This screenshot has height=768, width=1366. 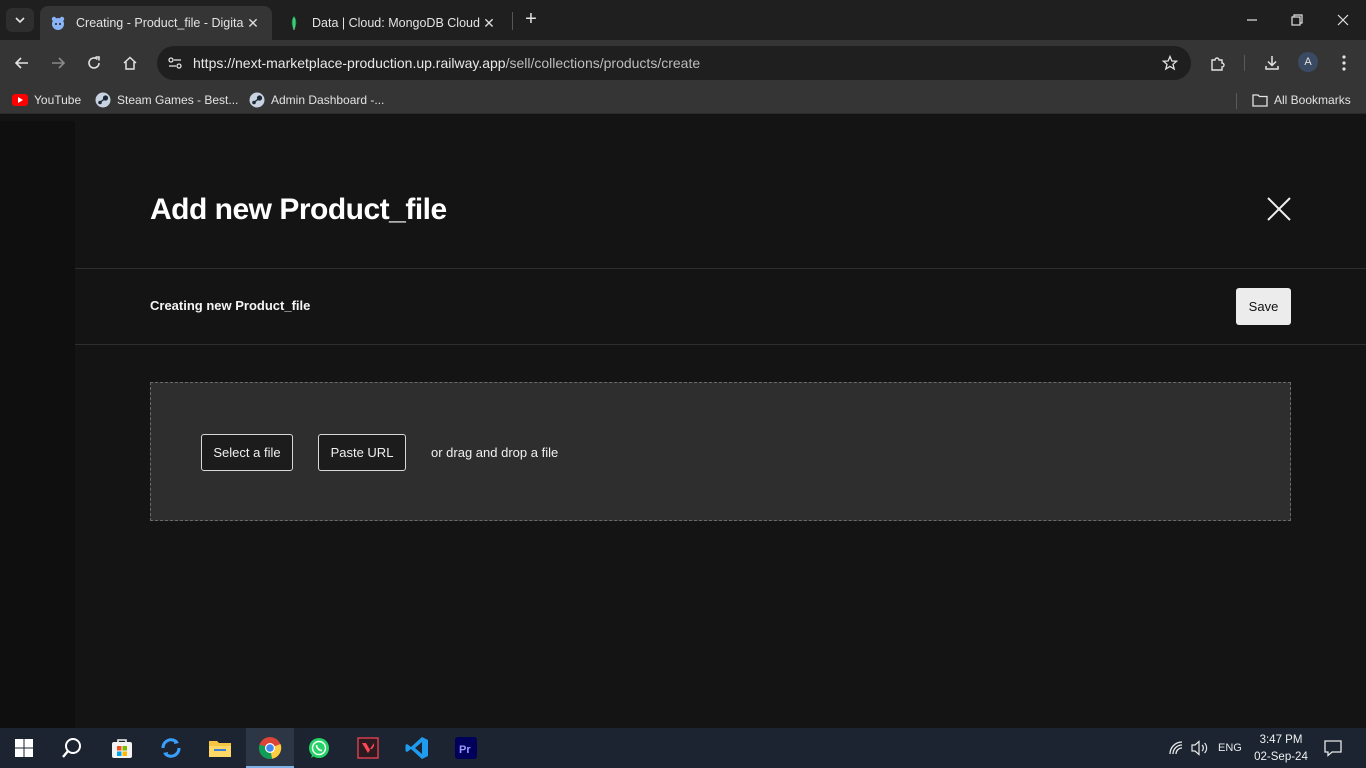 I want to click on forward-icon, so click(x=58, y=63).